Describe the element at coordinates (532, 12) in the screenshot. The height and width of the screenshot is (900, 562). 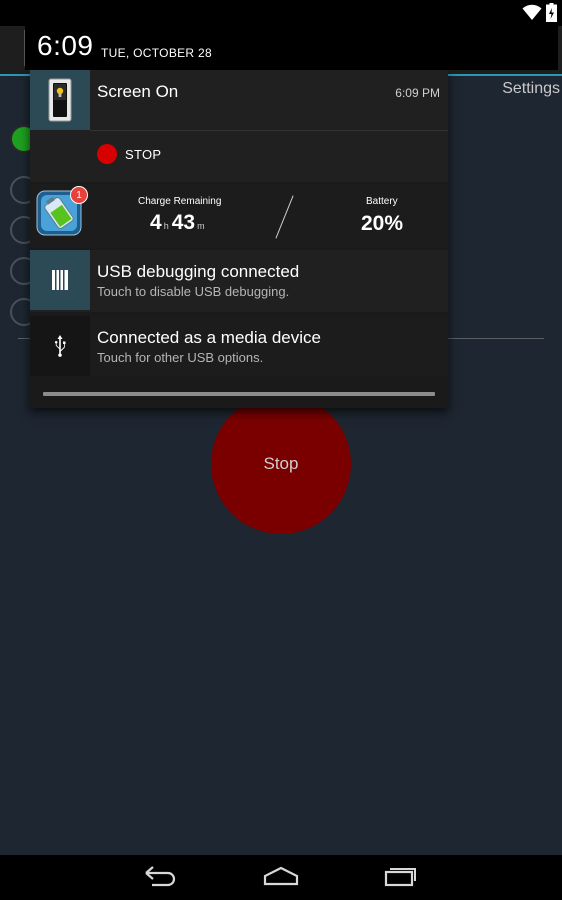
I see `wifi-icon` at that location.